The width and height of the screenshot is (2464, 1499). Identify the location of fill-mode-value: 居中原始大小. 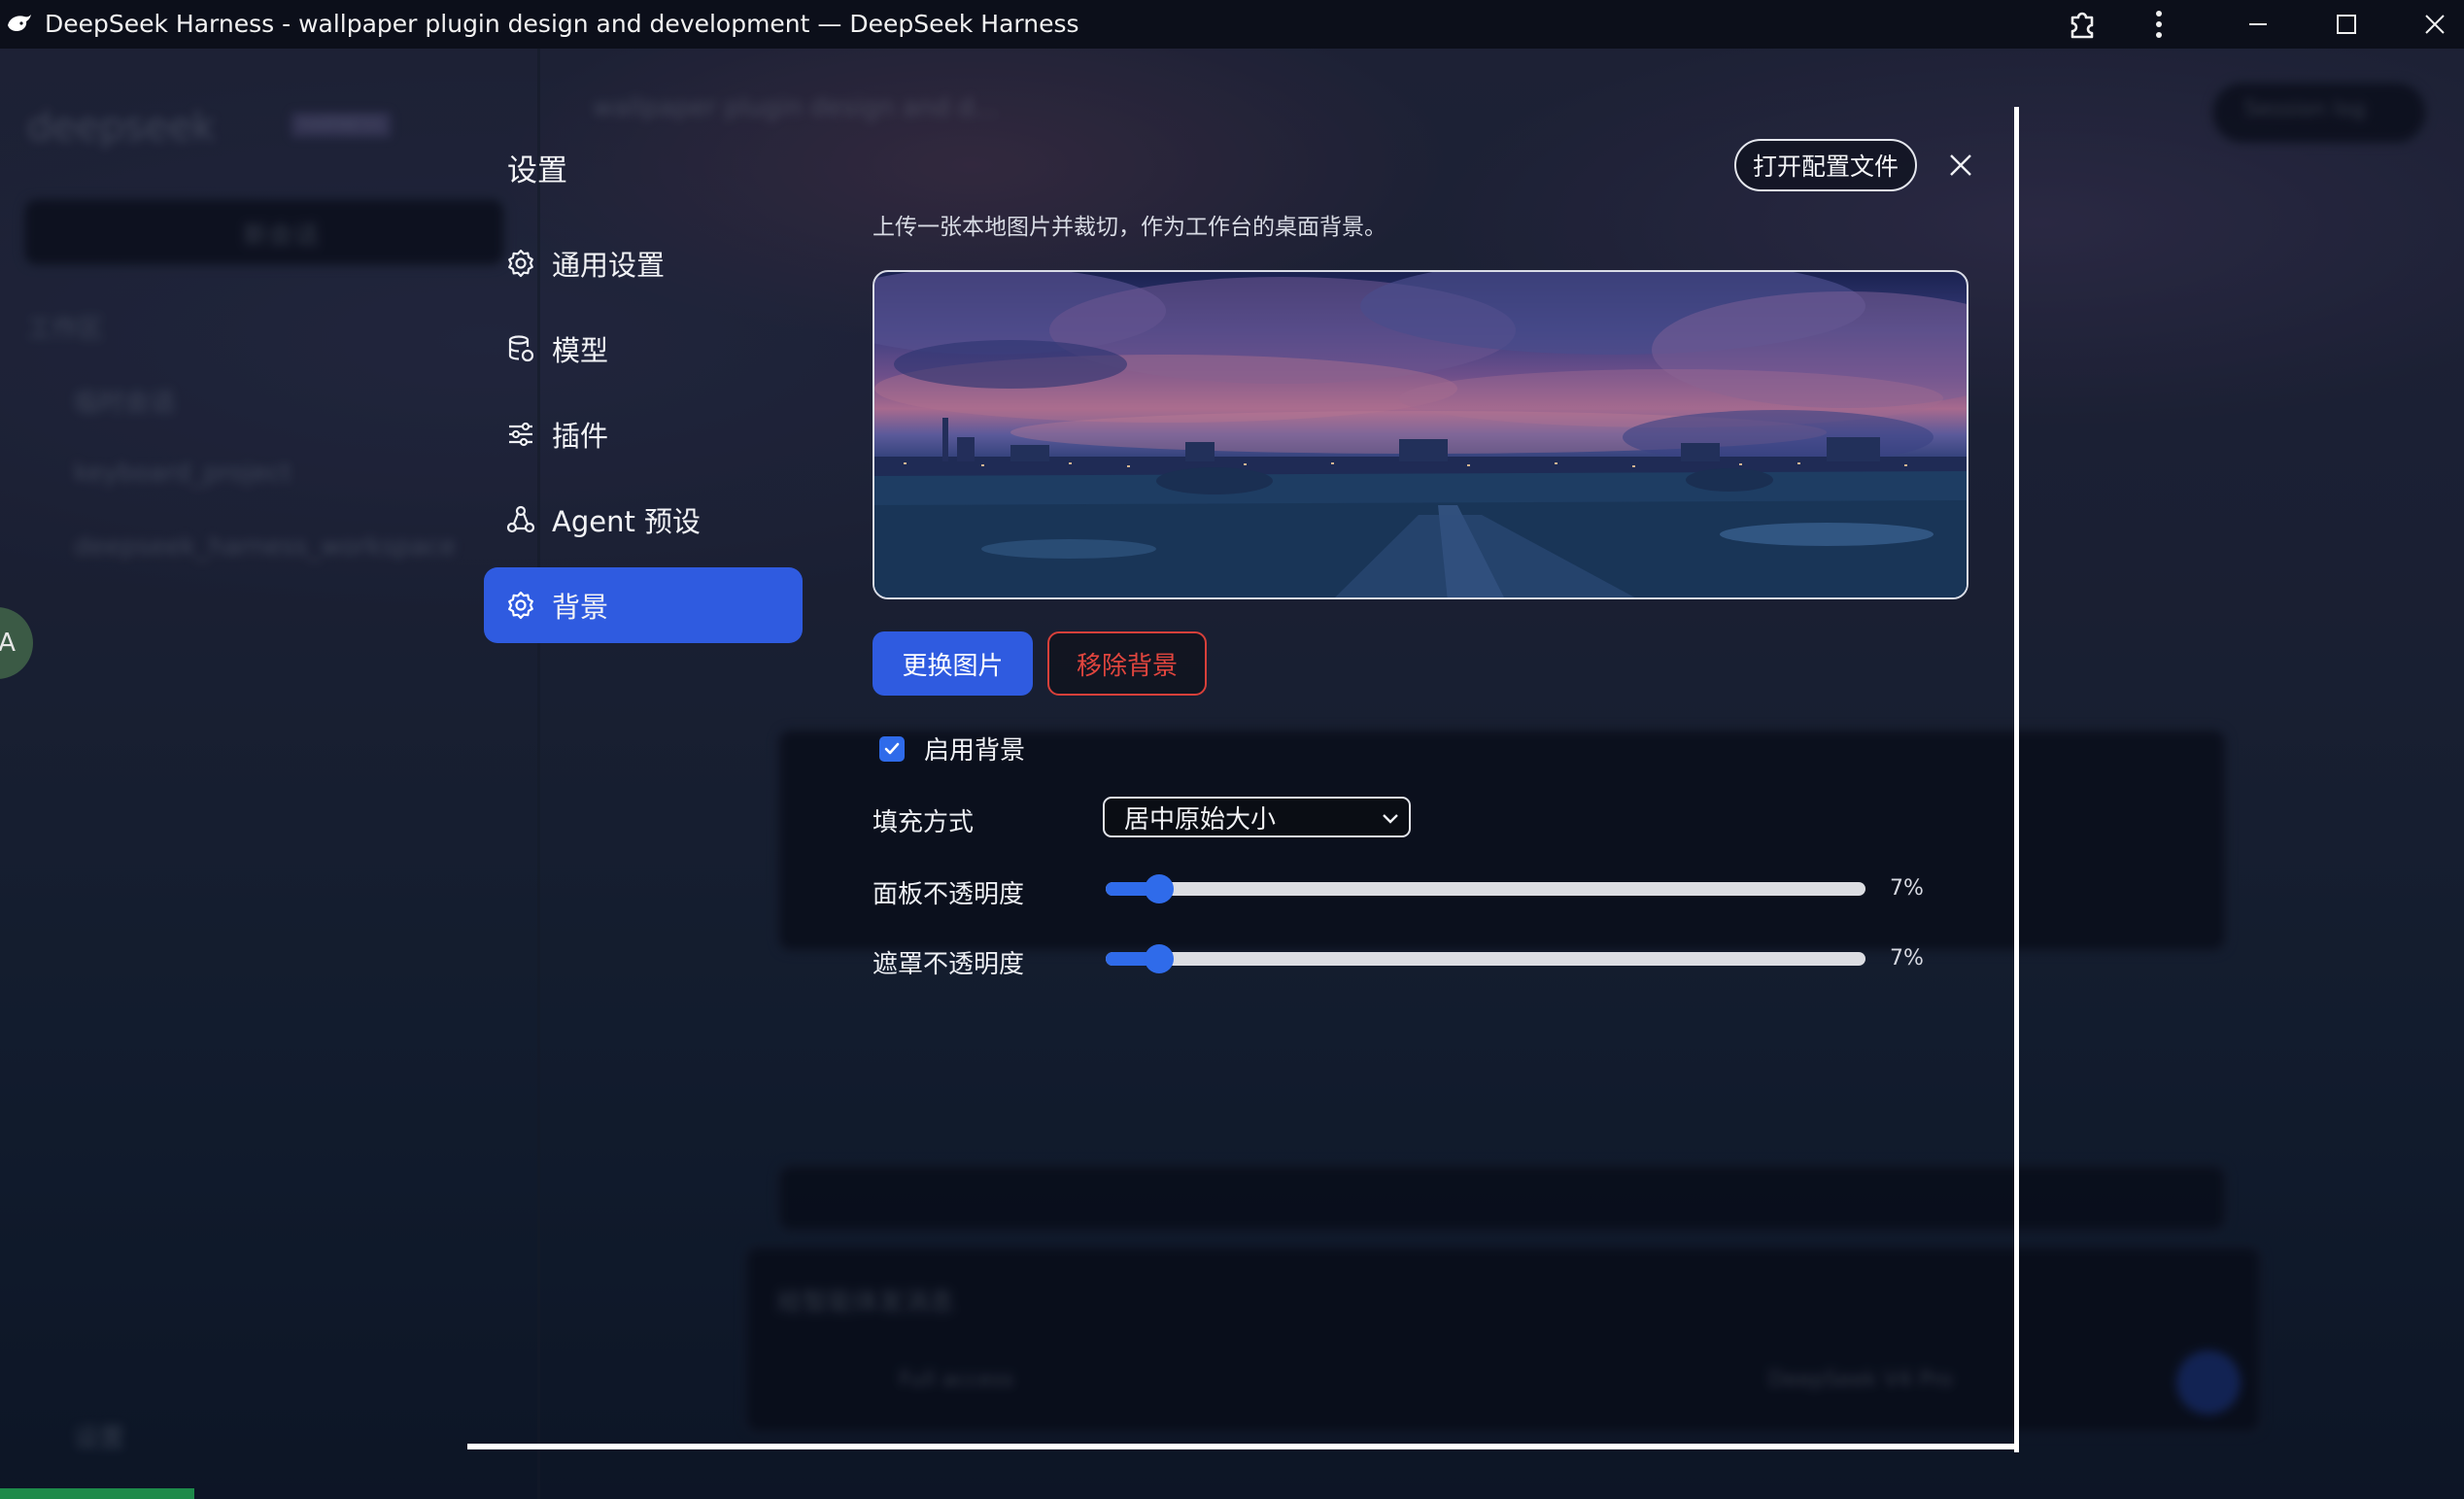
(1200, 819).